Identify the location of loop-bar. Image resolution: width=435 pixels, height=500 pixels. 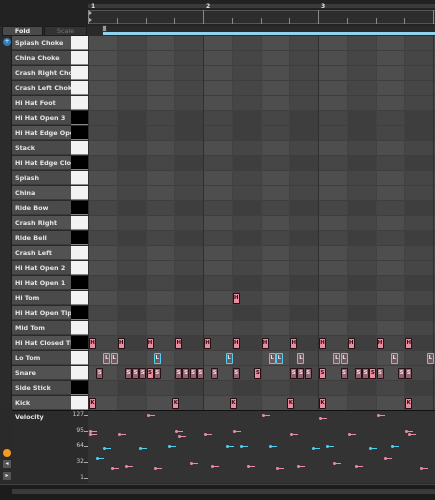
(261, 6).